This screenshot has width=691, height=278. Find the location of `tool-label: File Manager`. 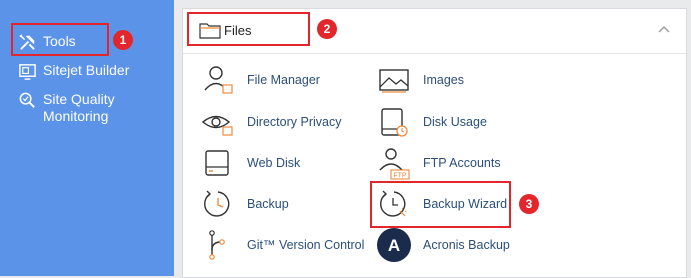

tool-label: File Manager is located at coordinates (283, 80).